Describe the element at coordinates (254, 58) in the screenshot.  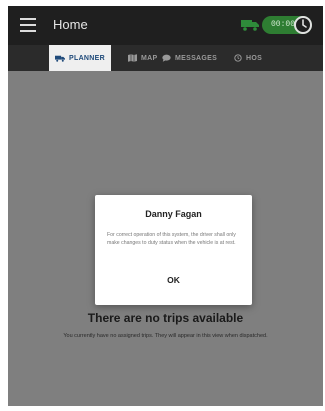
I see `tab-hos-label: HOS` at that location.